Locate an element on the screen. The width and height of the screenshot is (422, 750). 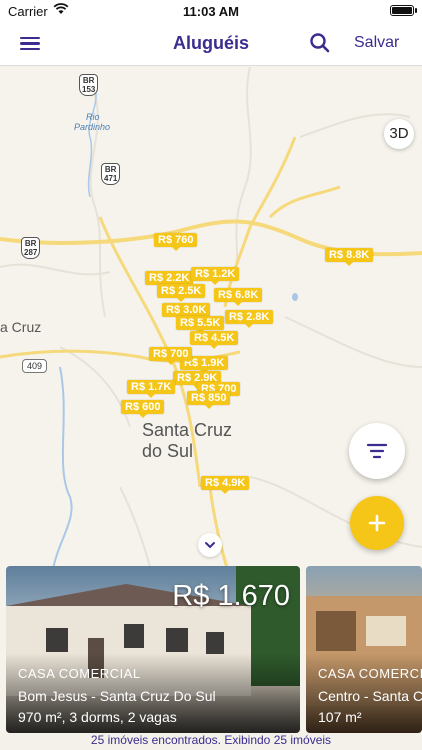
place-label: a Cruz is located at coordinates (21, 327).